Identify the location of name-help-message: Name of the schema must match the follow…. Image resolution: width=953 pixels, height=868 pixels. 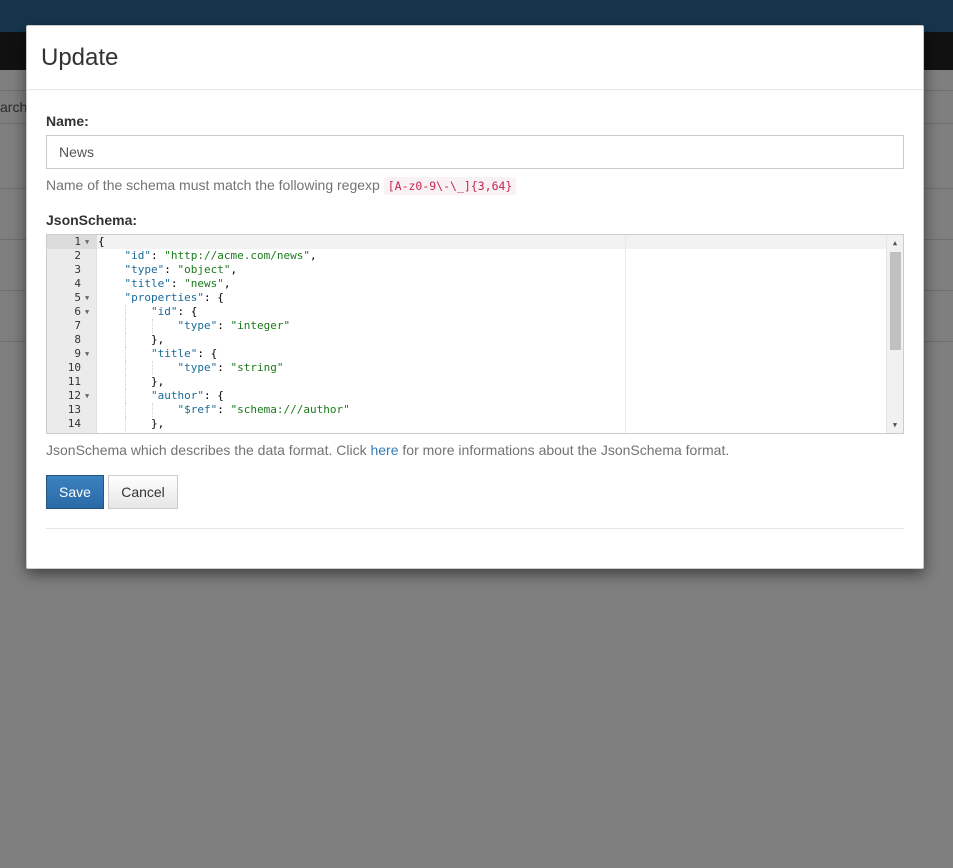
(213, 185).